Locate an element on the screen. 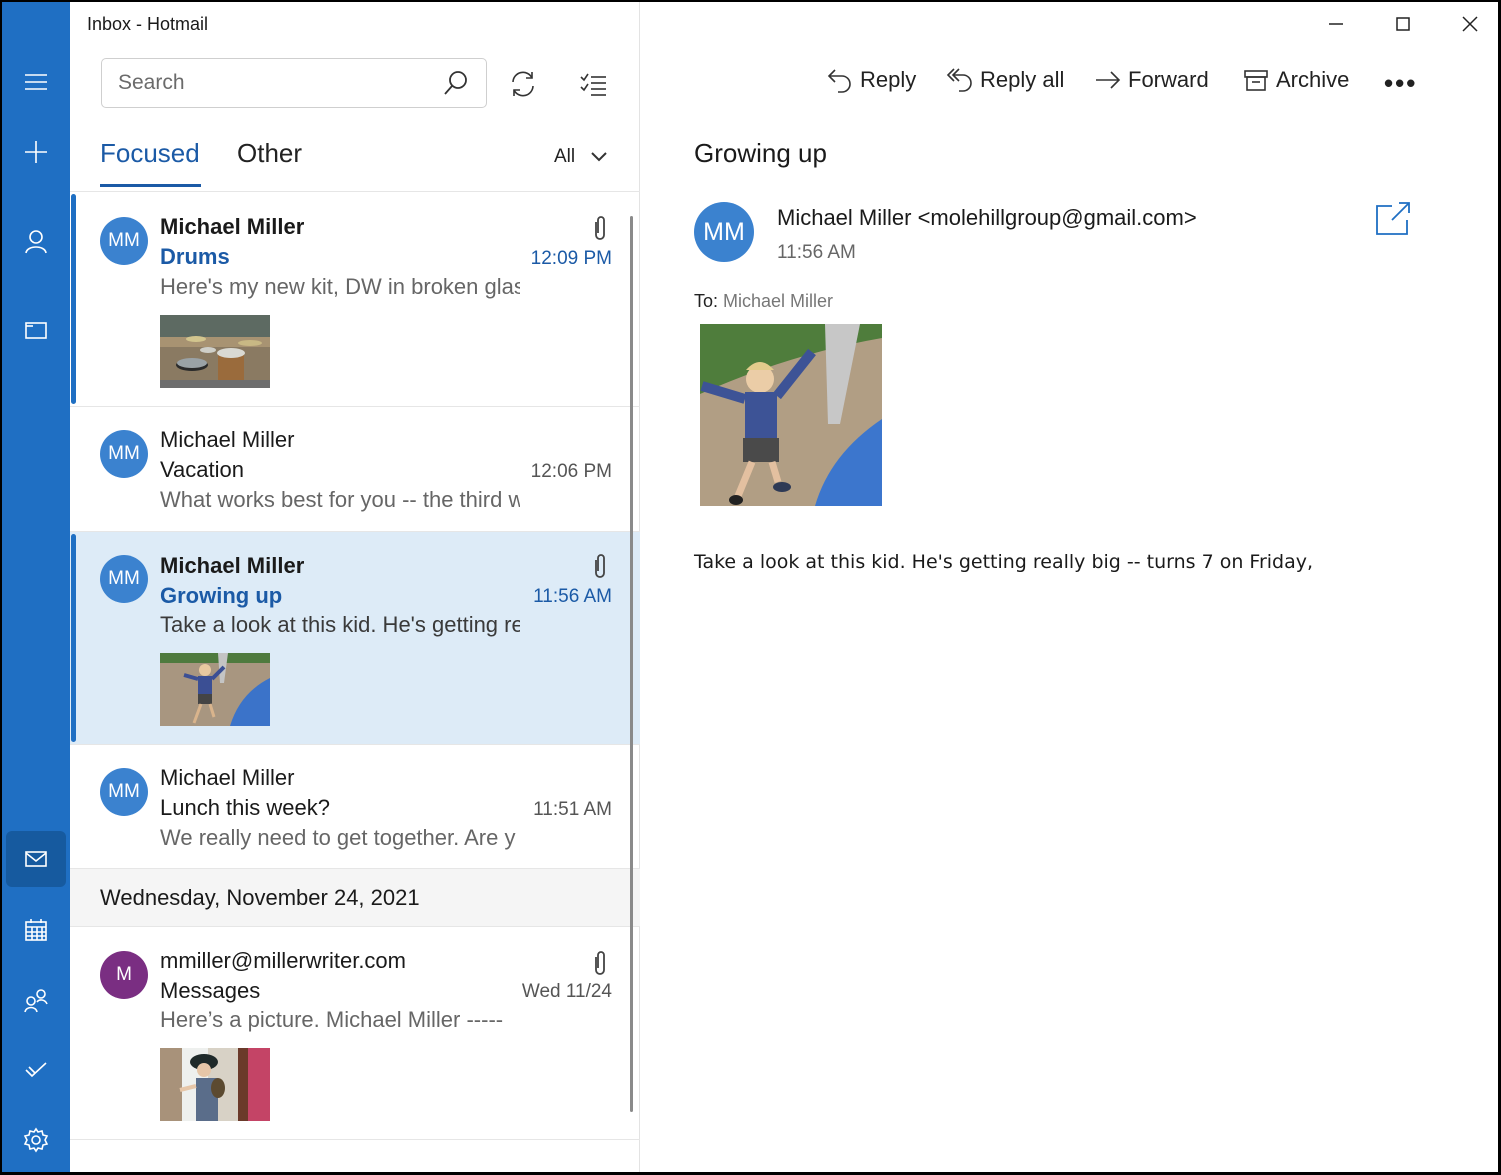 The image size is (1501, 1175). folder-icon is located at coordinates (36, 330).